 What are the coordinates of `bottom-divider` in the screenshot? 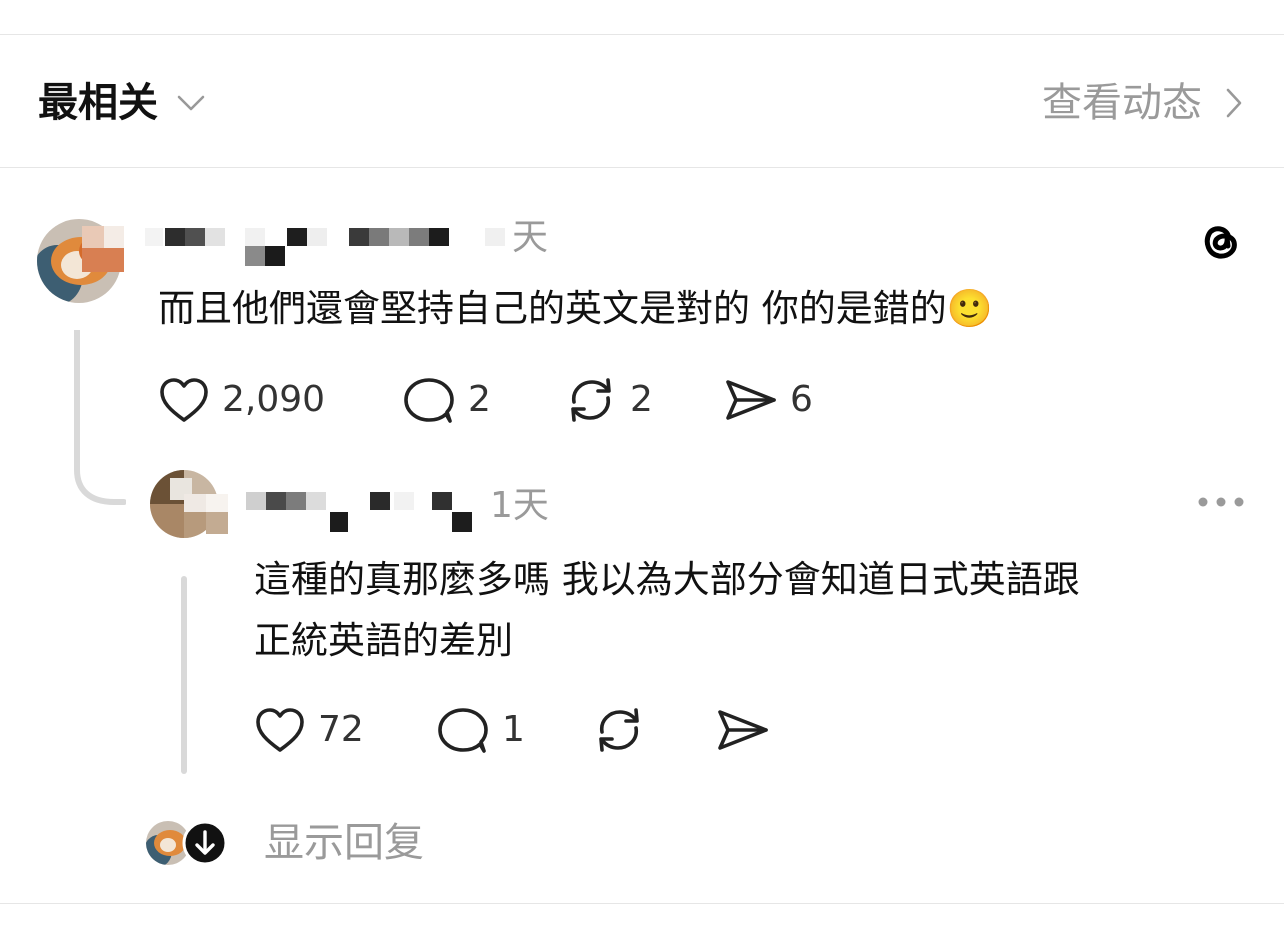 It's located at (642, 903).